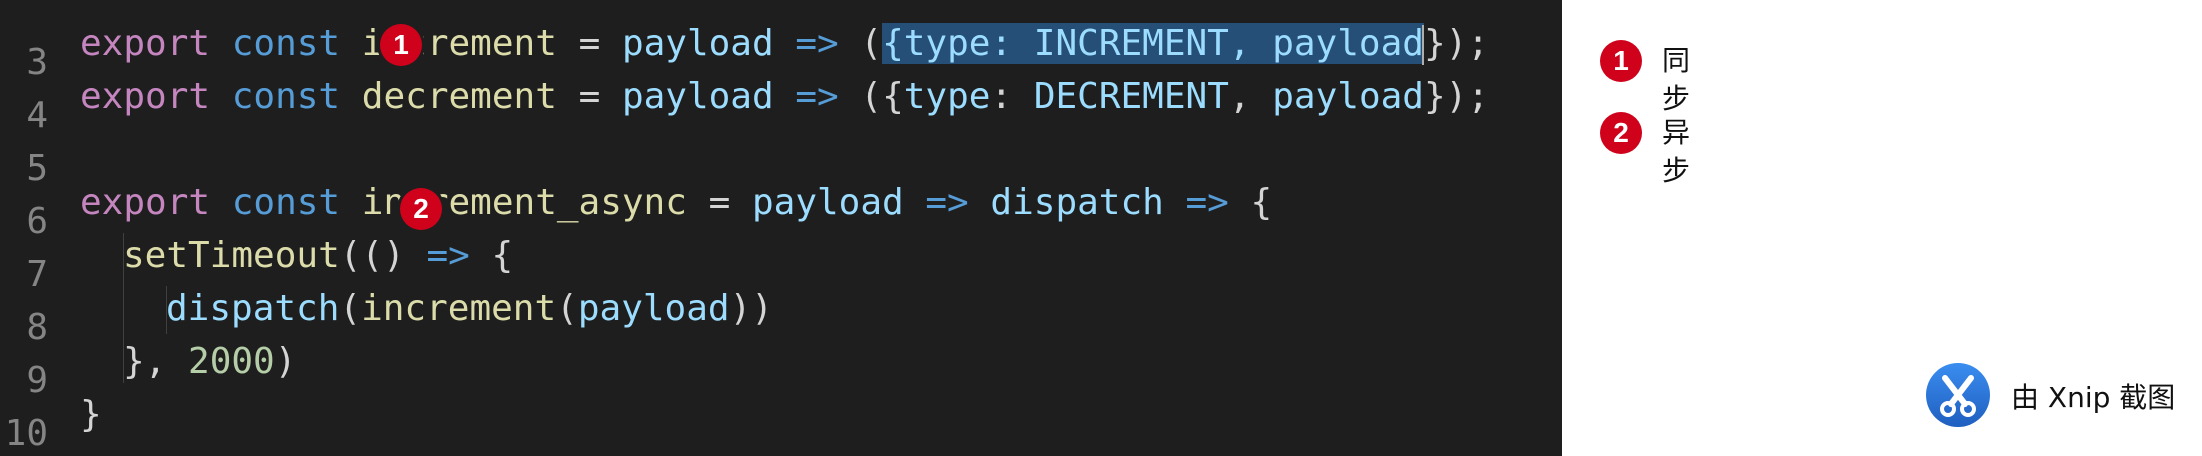 This screenshot has width=2202, height=456. Describe the element at coordinates (781, 315) in the screenshot. I see `code-line-8: 8 dispatch(increment(payload))` at that location.